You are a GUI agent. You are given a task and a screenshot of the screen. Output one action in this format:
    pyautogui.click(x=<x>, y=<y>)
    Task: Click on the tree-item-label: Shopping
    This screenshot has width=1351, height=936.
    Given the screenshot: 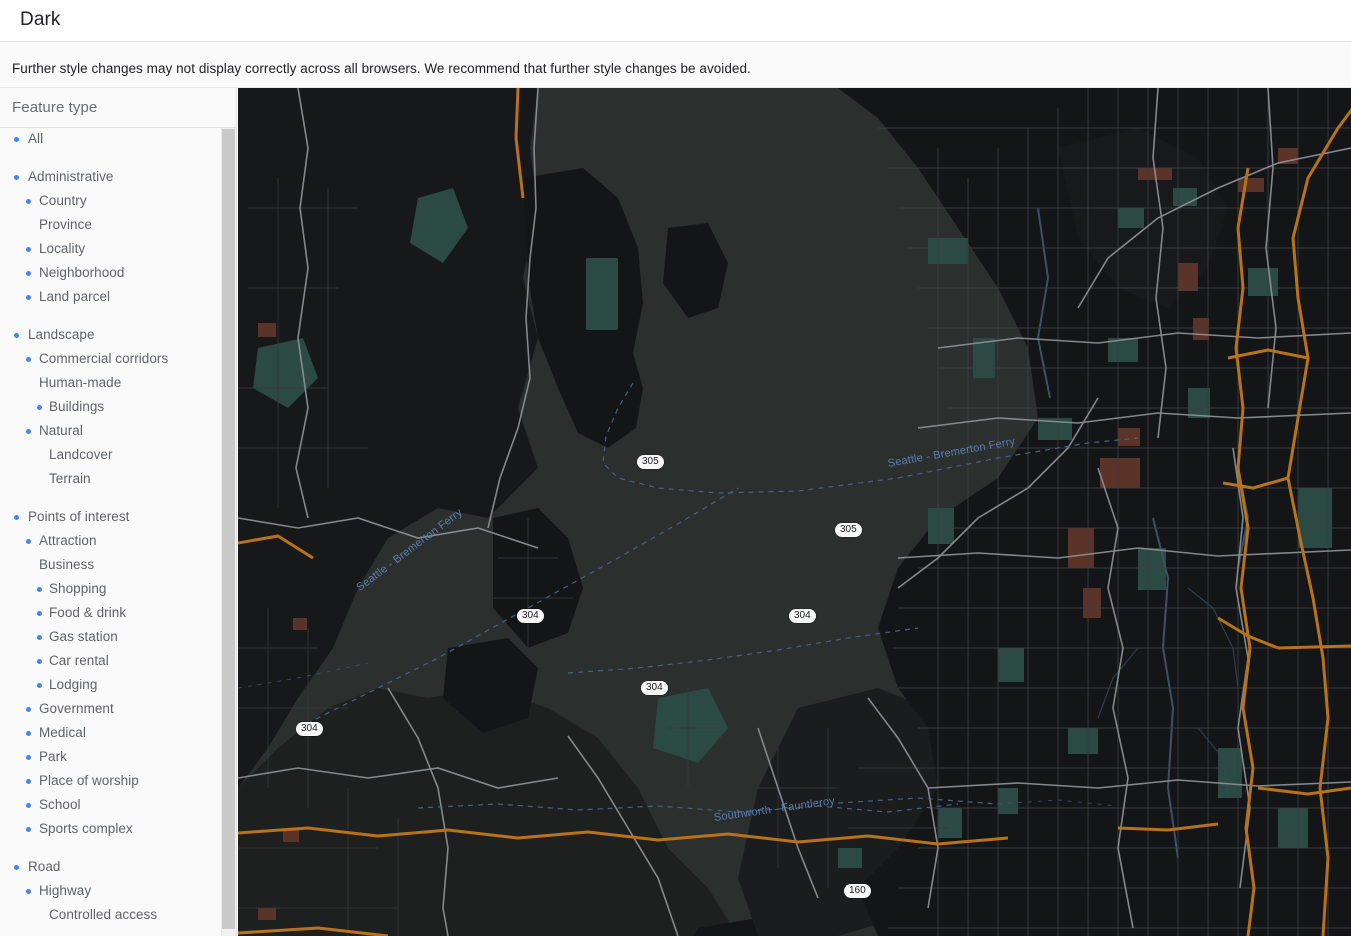 What is the action you would take?
    pyautogui.click(x=78, y=588)
    